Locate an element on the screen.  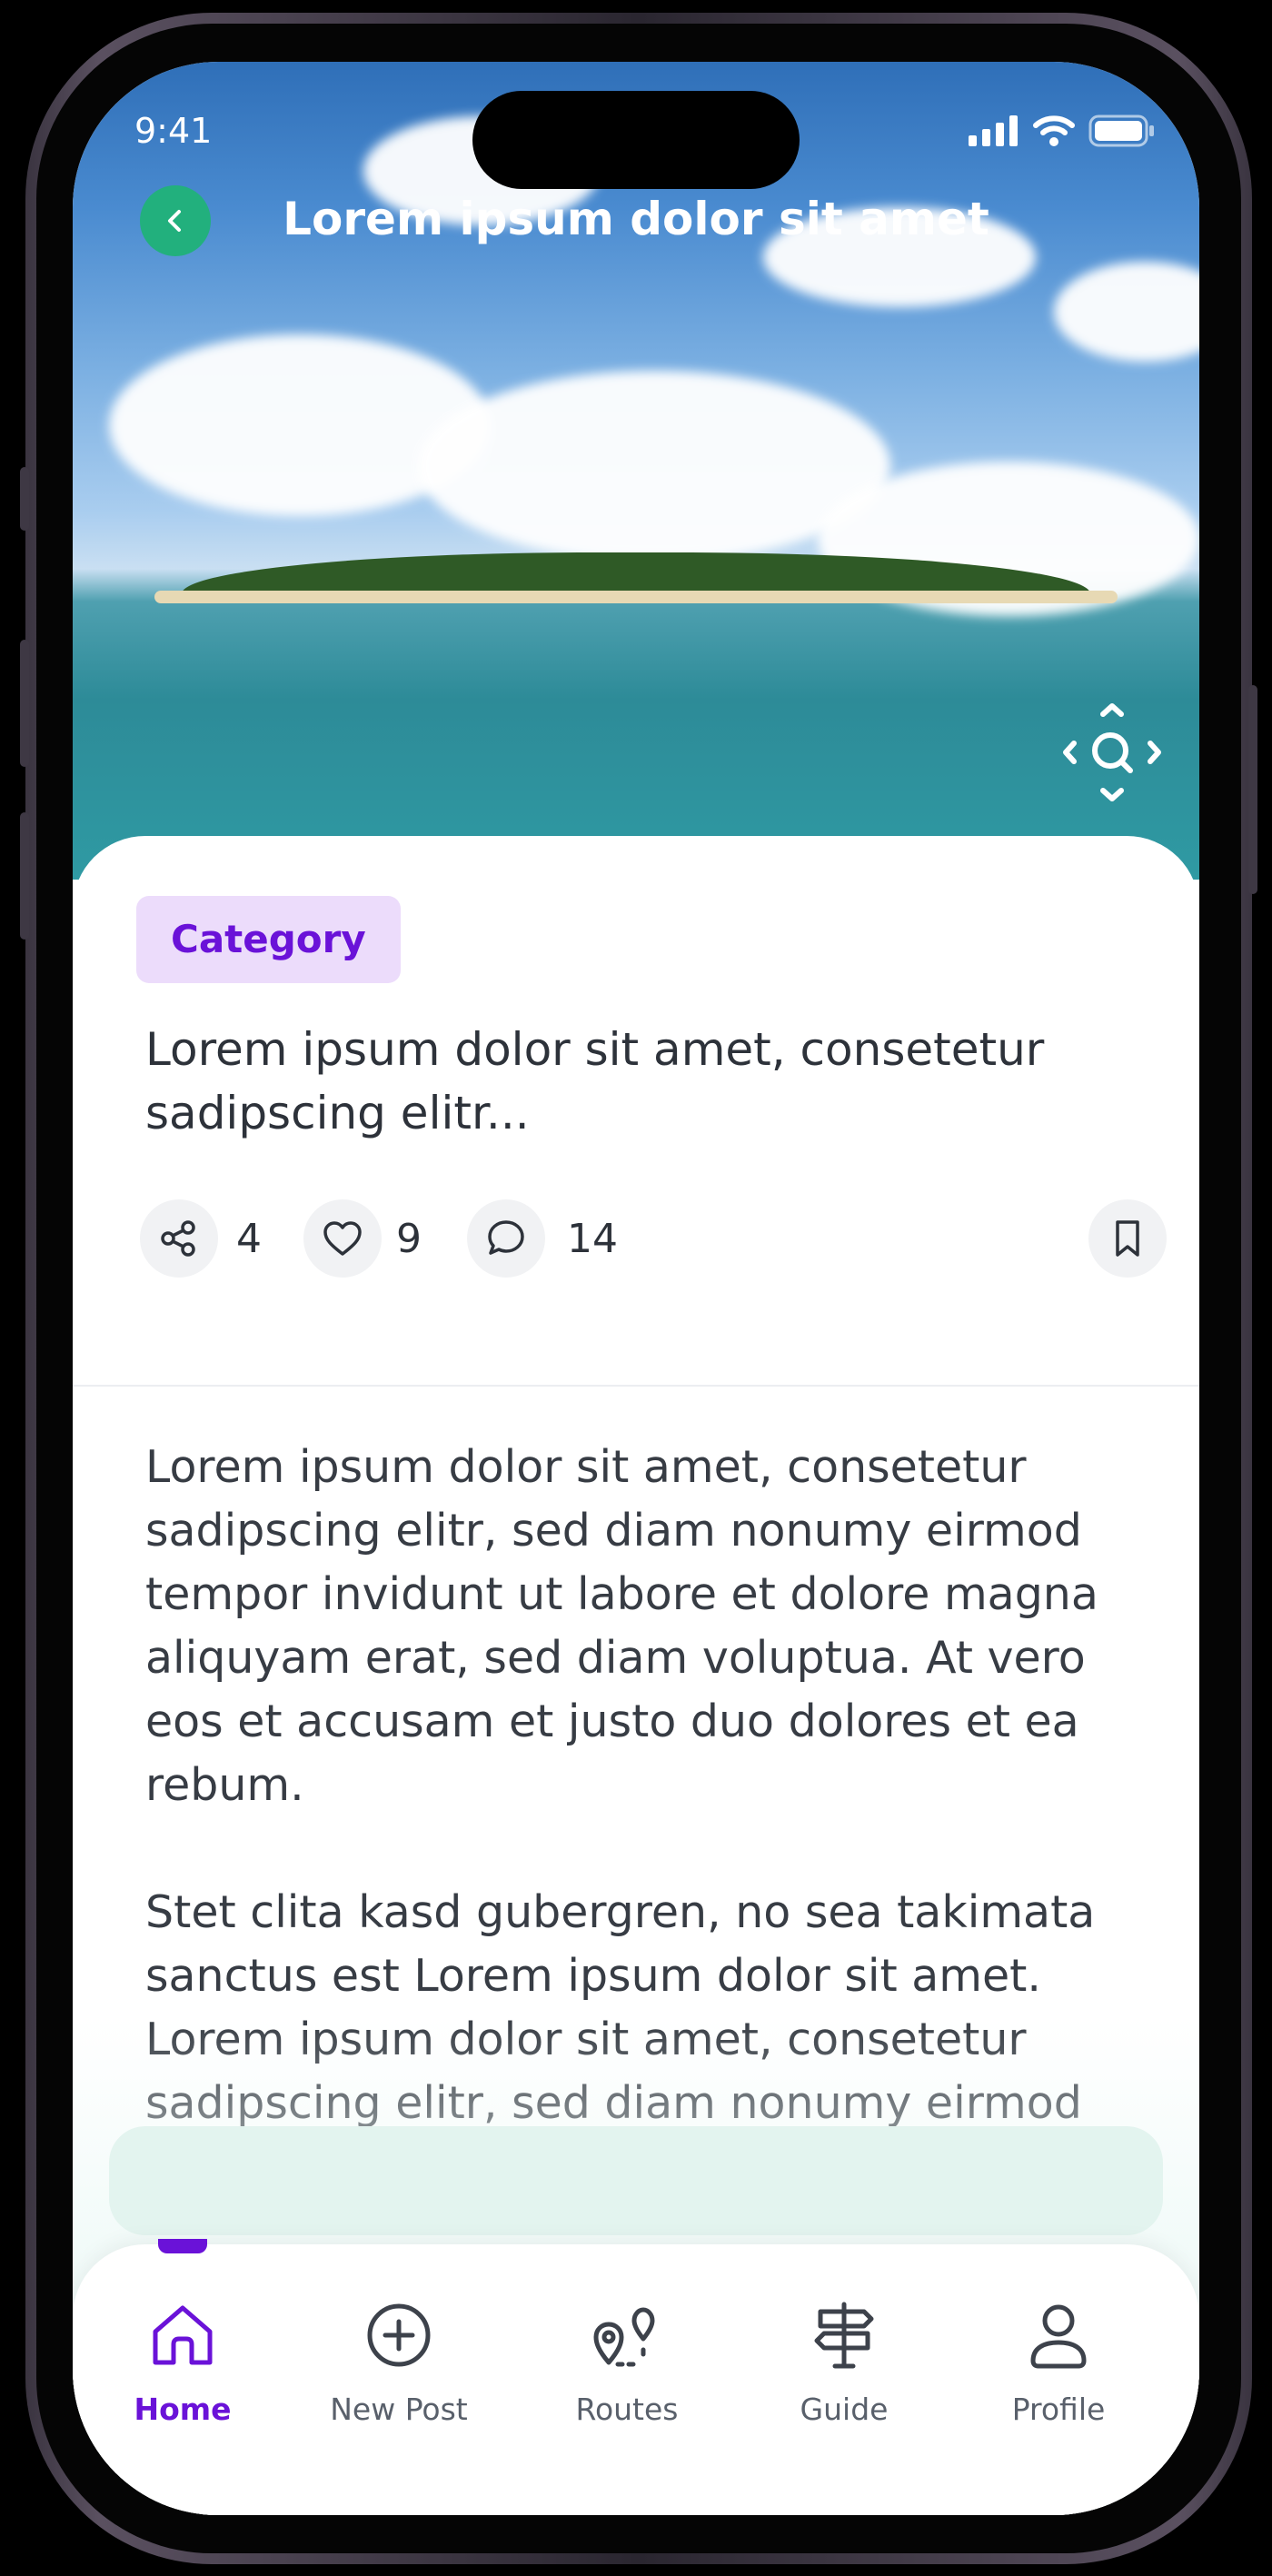
page-title: Lorem ipsum dolor sit amet is located at coordinates (636, 219).